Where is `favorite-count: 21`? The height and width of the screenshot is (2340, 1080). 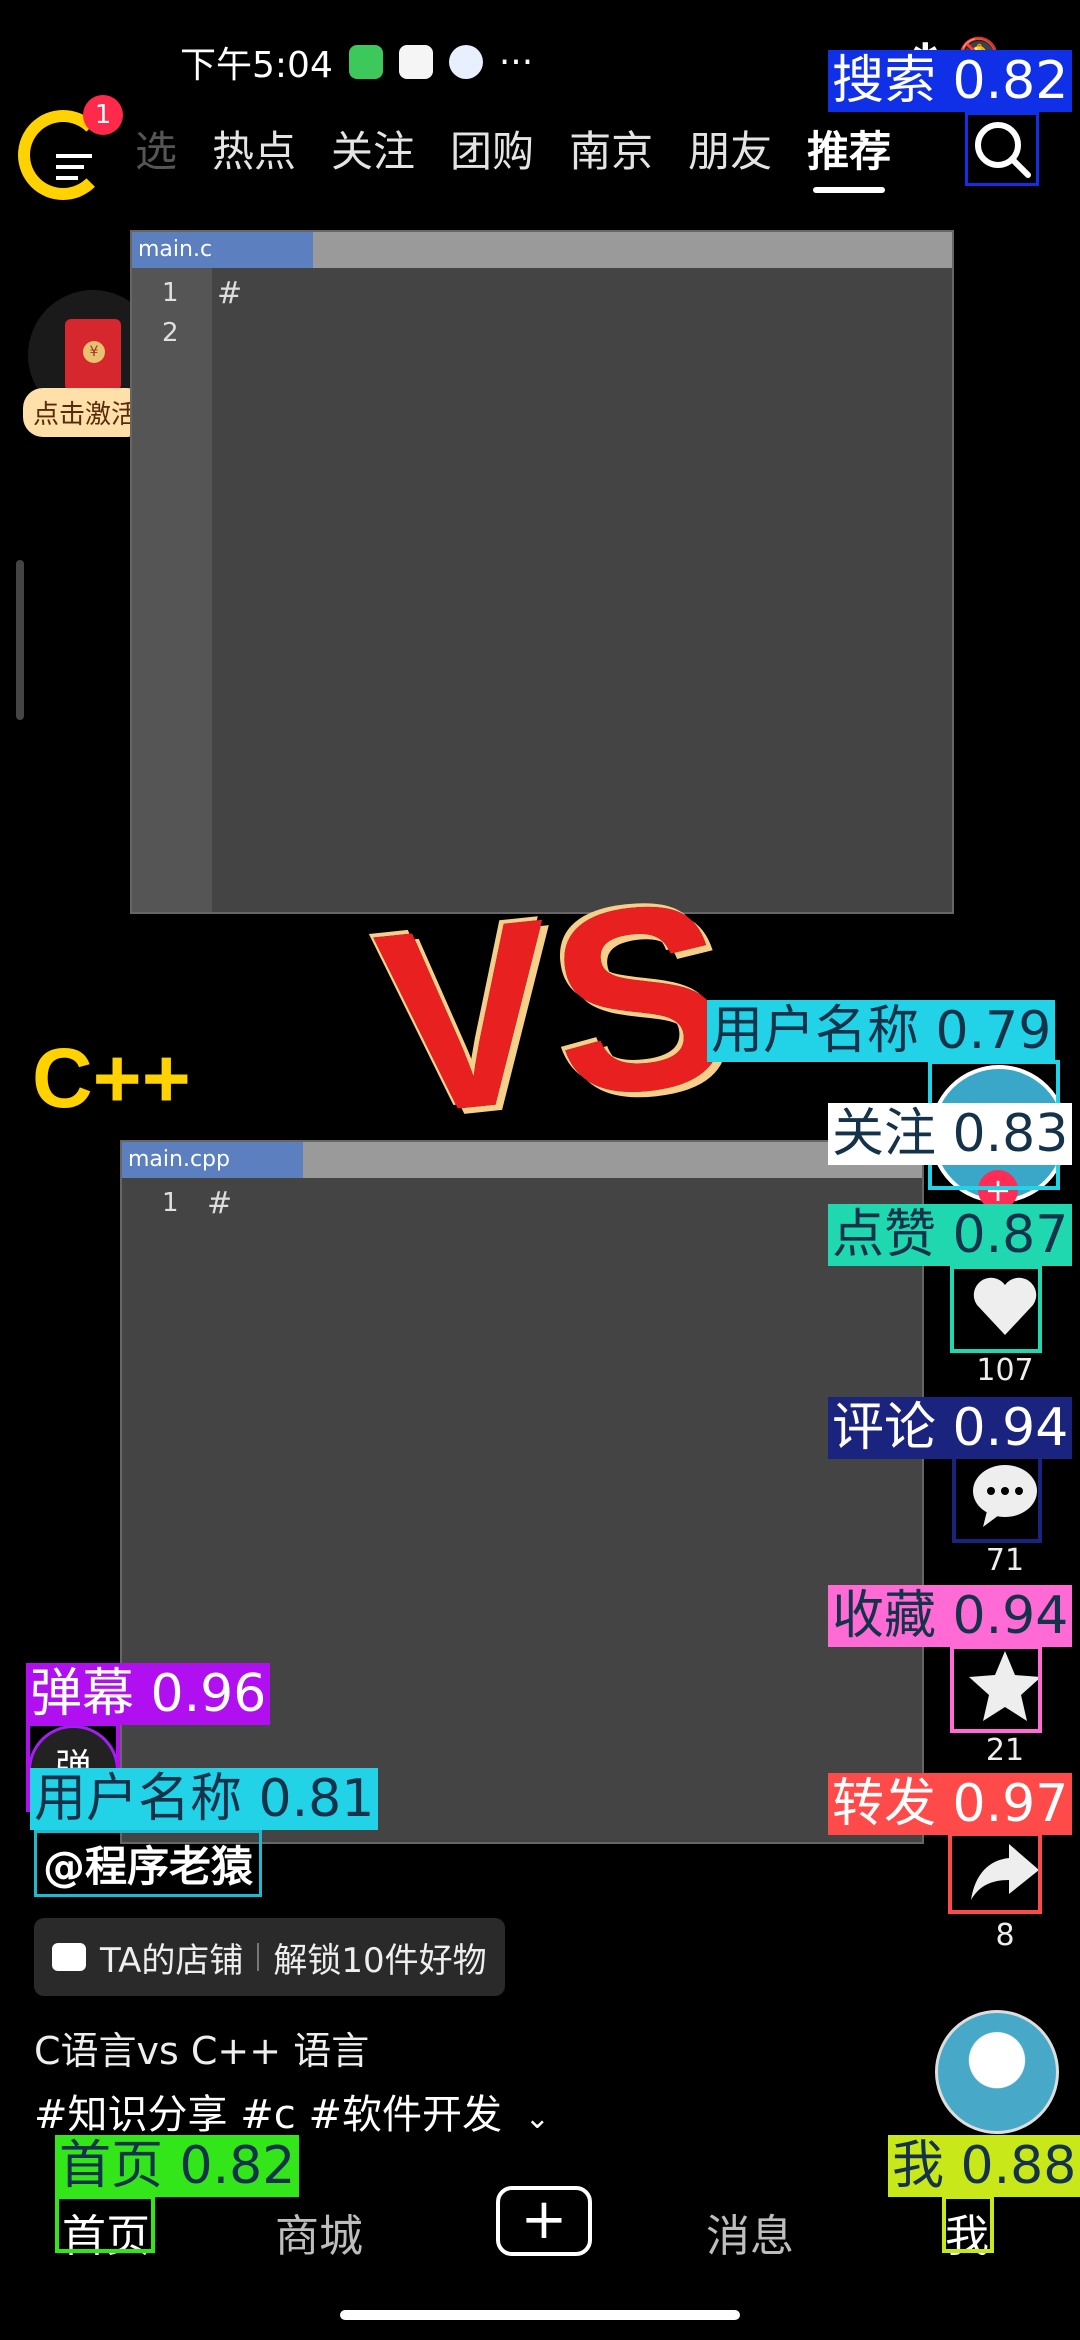 favorite-count: 21 is located at coordinates (1005, 1750).